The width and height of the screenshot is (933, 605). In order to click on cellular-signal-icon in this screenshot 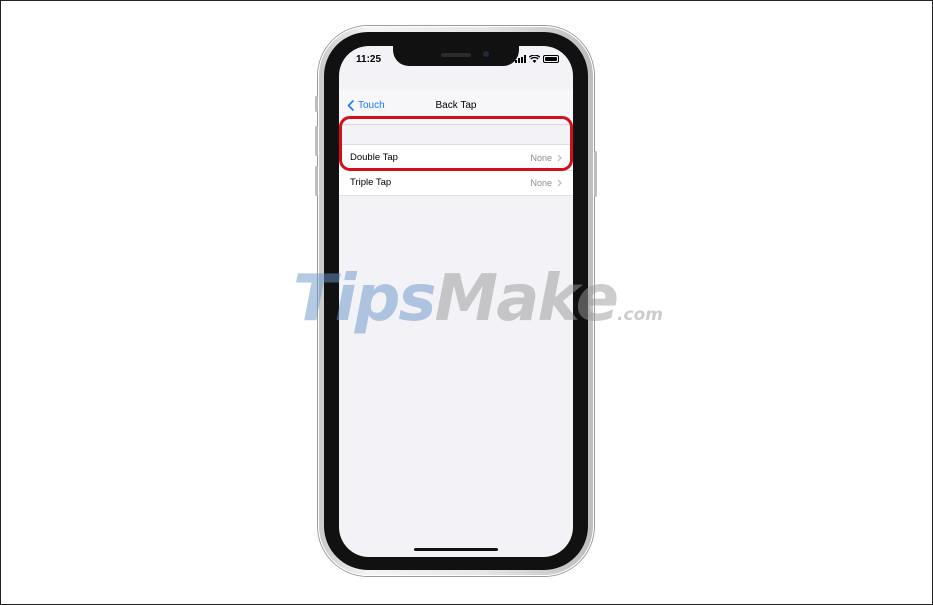, I will do `click(520, 59)`.